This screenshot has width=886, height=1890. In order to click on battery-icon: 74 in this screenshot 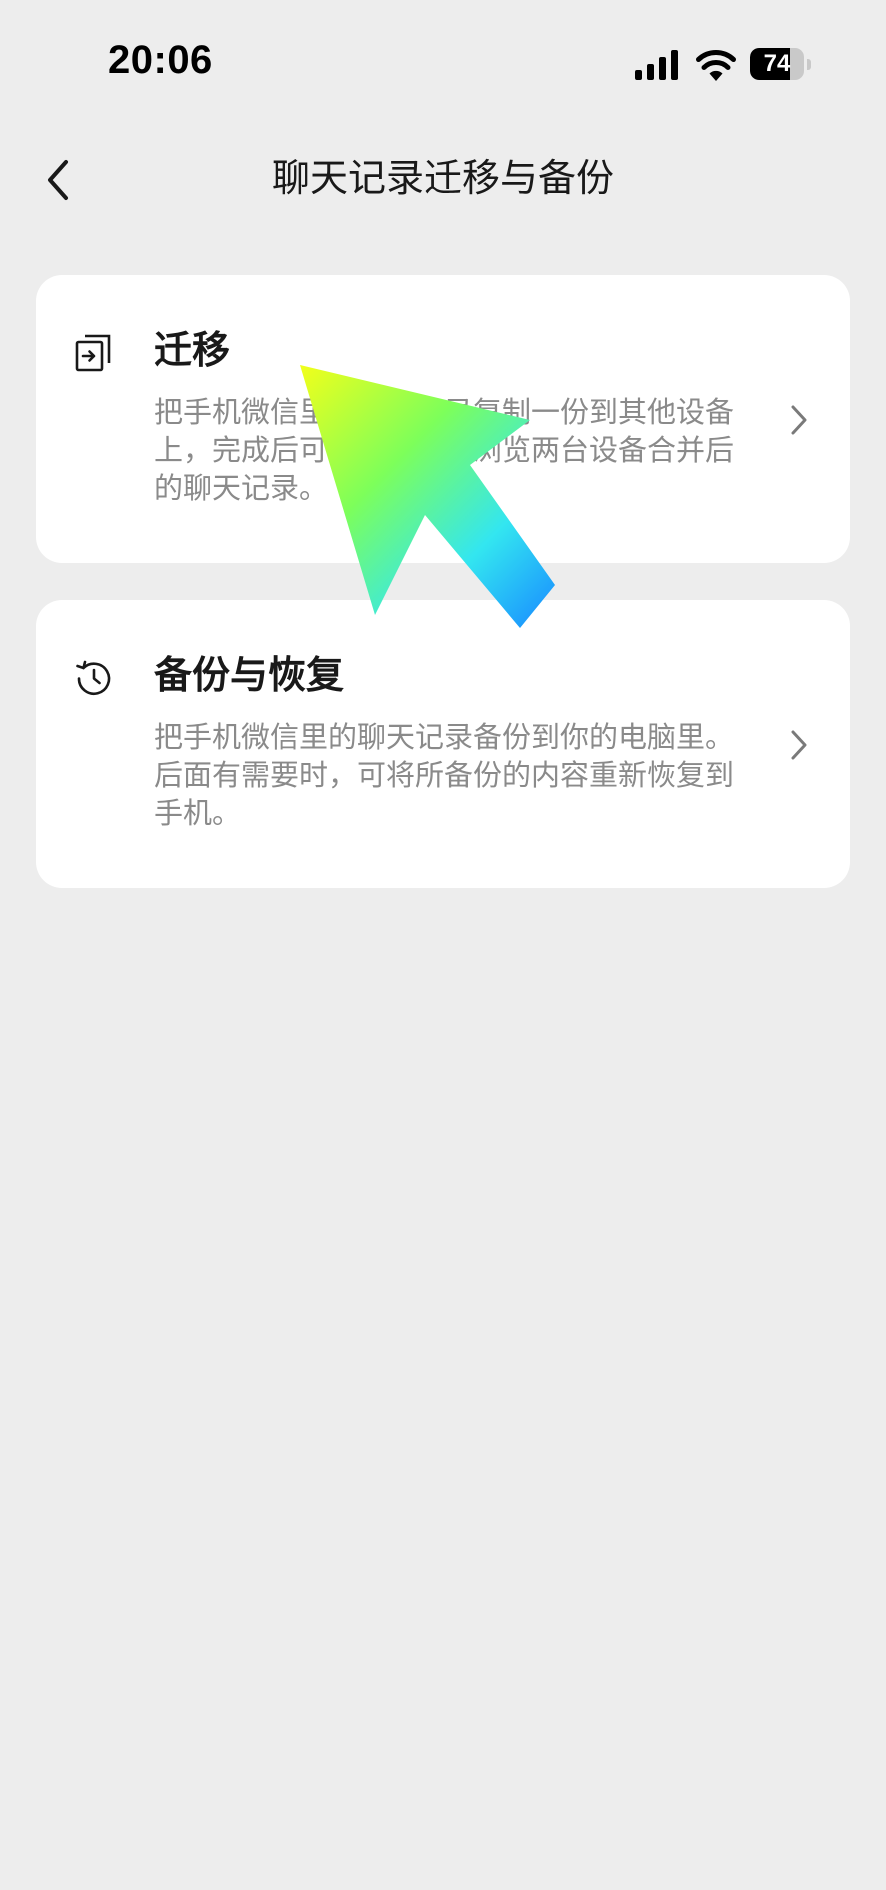, I will do `click(781, 65)`.